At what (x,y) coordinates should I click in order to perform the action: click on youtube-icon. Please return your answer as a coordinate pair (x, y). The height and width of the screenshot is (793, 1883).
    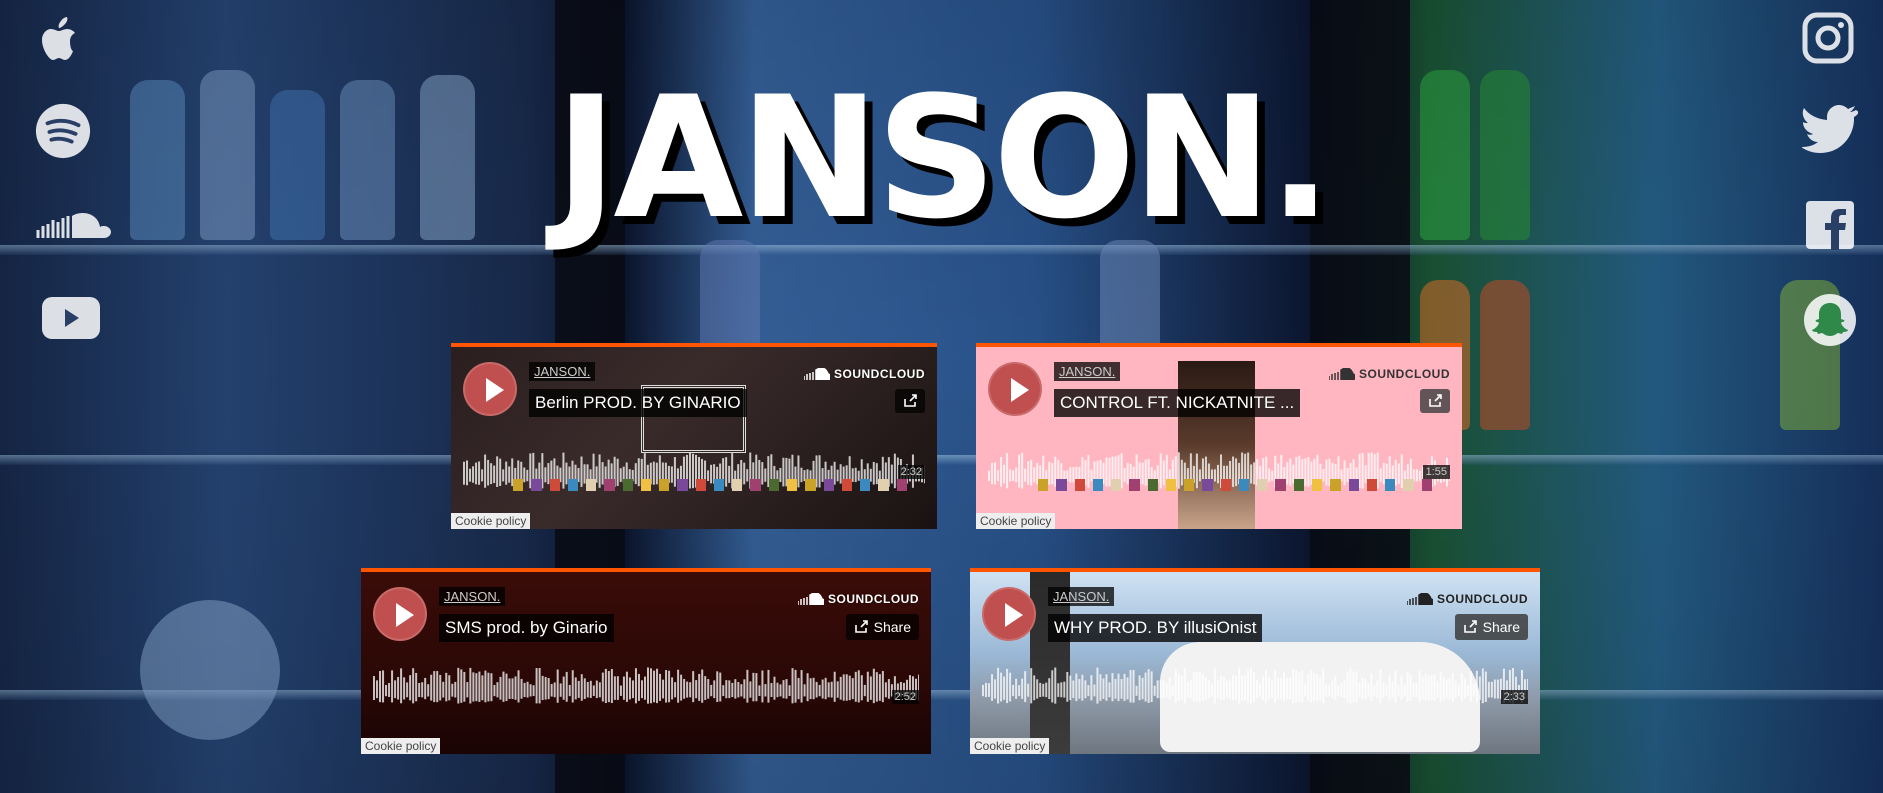
    Looking at the image, I should click on (71, 318).